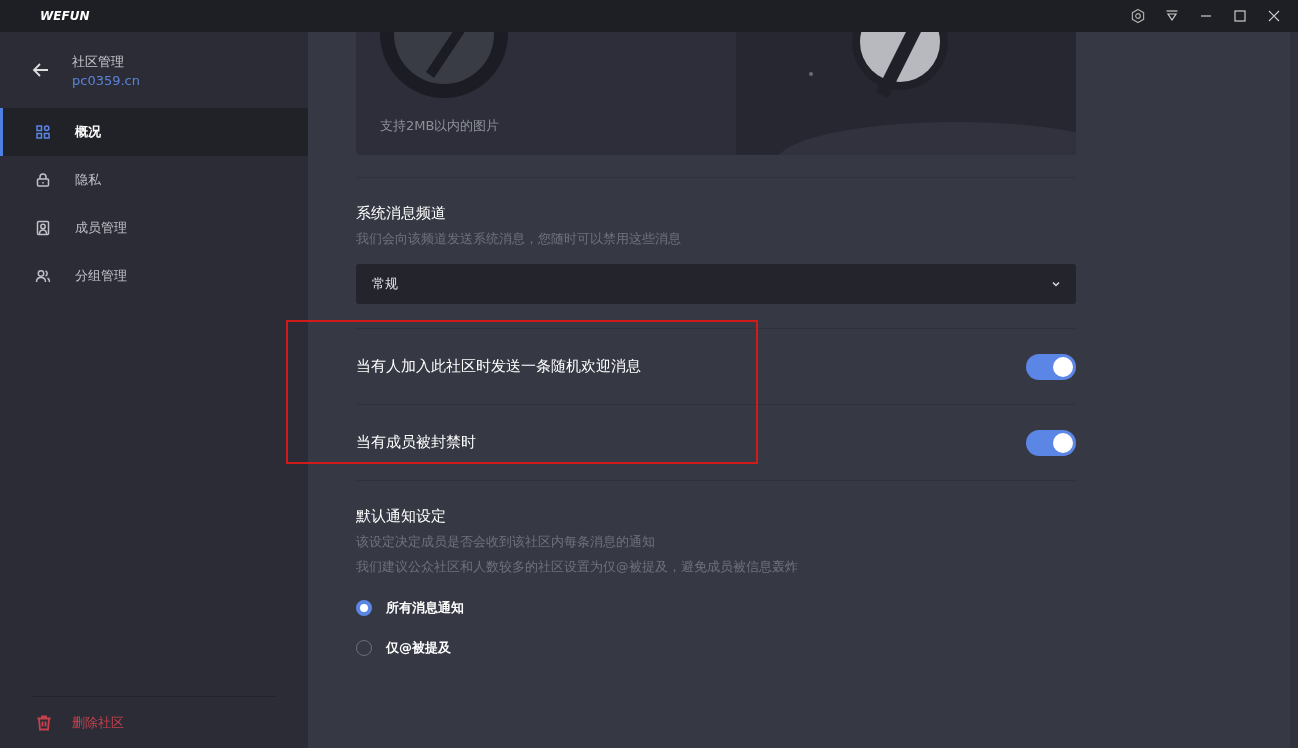 This screenshot has width=1298, height=748. Describe the element at coordinates (364, 608) in the screenshot. I see `radio-button` at that location.